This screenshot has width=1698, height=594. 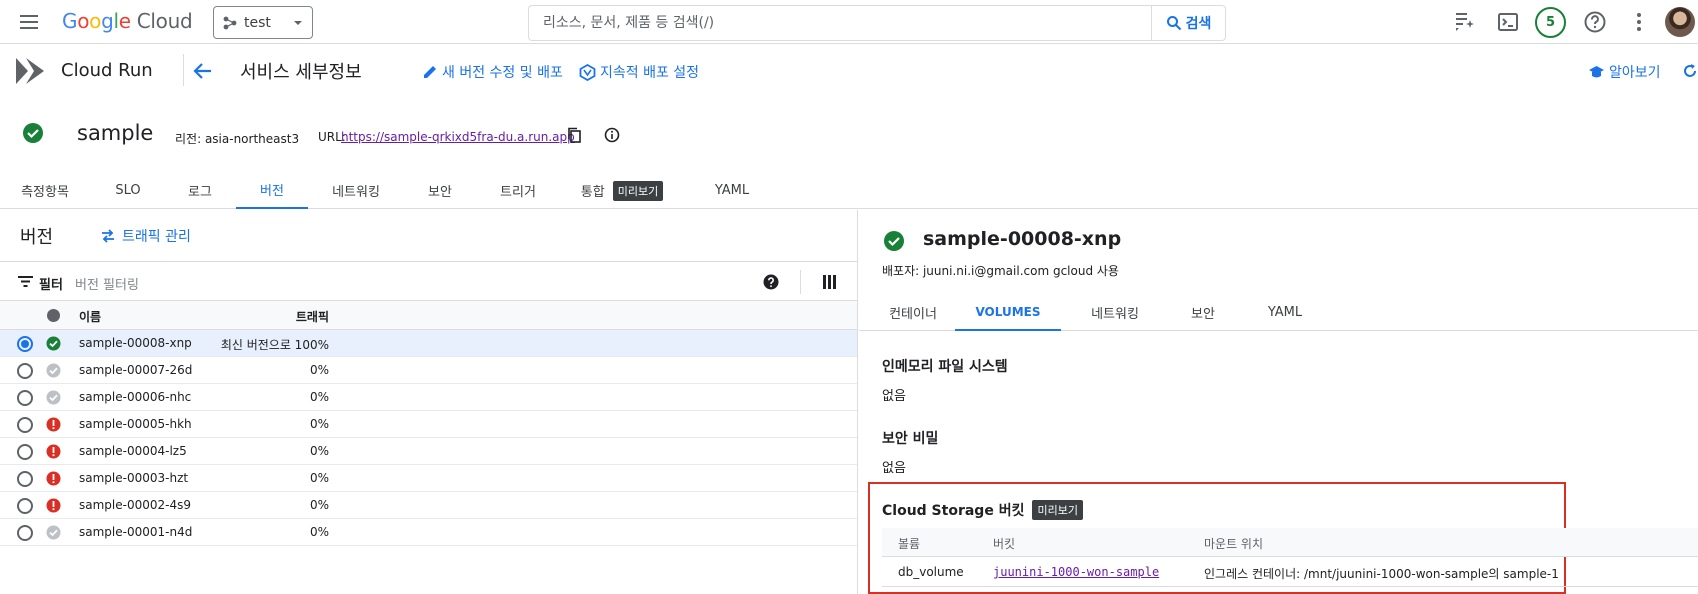 What do you see at coordinates (1464, 22) in the screenshot?
I see `gemini-chat-icon` at bounding box center [1464, 22].